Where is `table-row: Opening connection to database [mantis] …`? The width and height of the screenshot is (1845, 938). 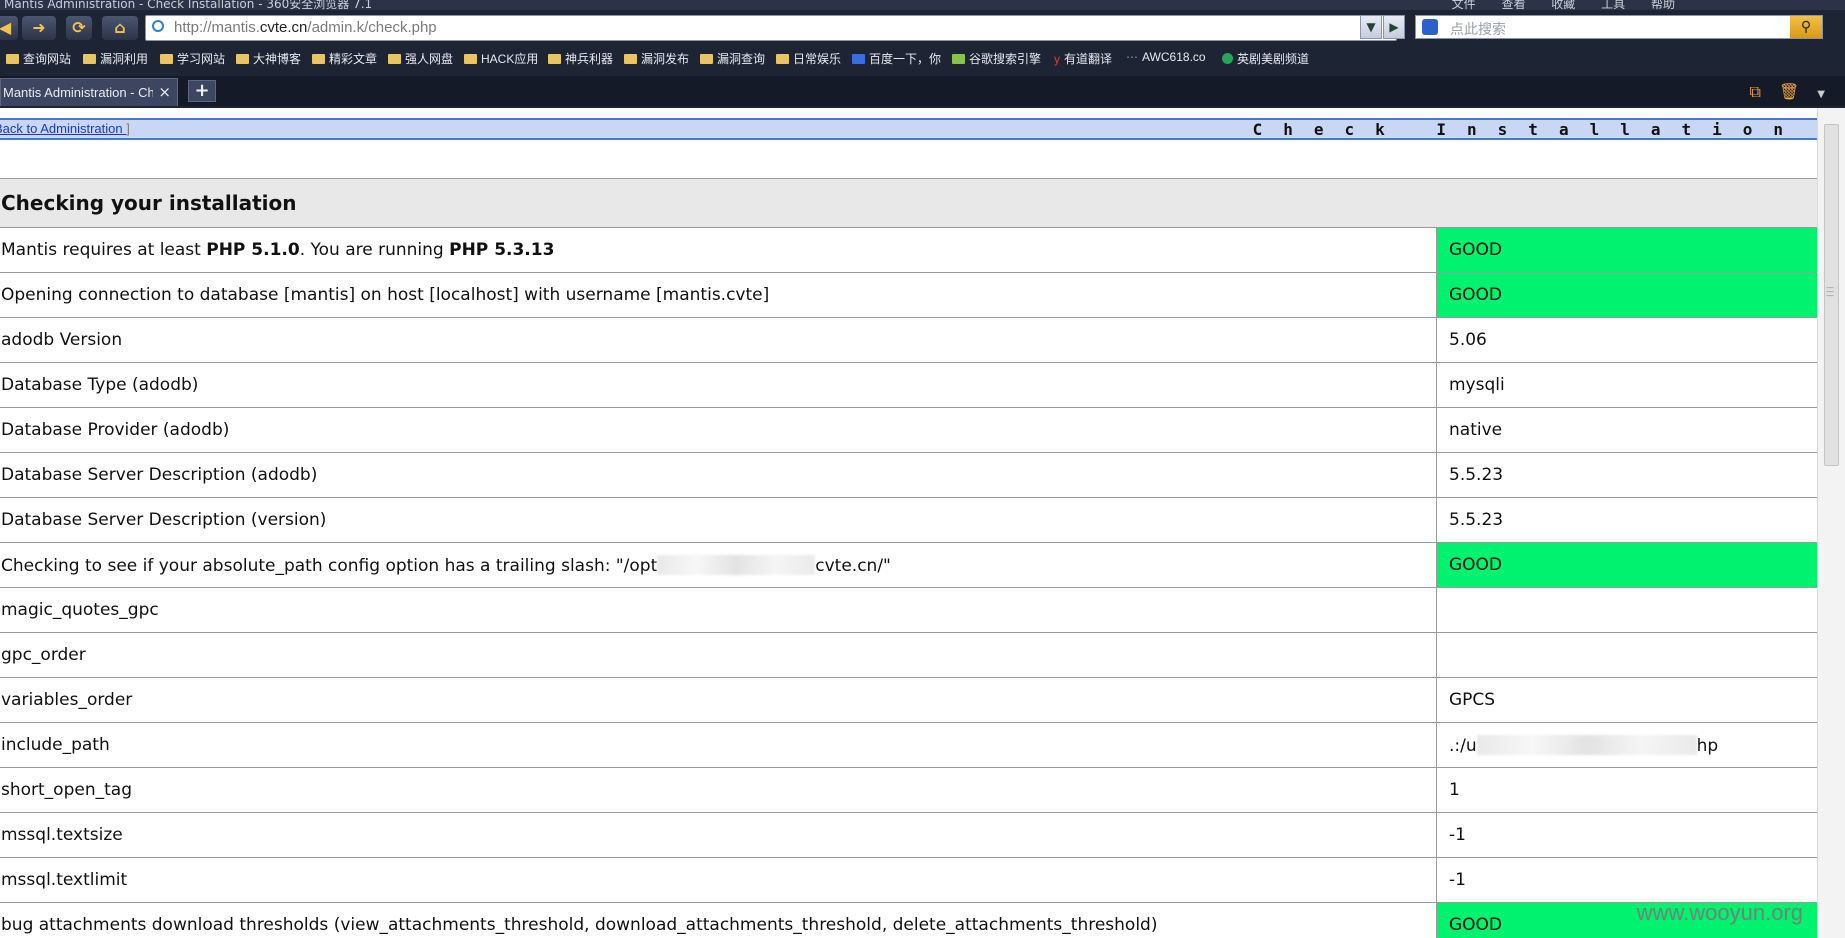 table-row: Opening connection to database [mantis] … is located at coordinates (909, 295).